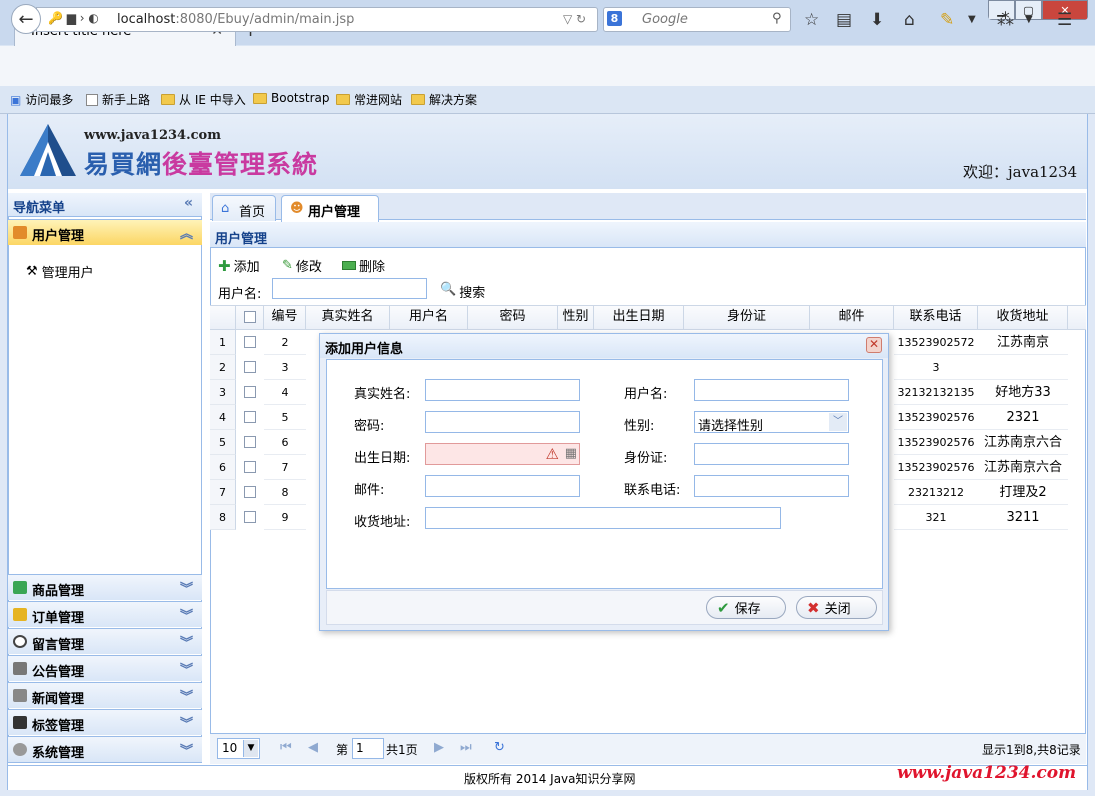 Image resolution: width=1095 pixels, height=796 pixels. I want to click on email-field, so click(502, 486).